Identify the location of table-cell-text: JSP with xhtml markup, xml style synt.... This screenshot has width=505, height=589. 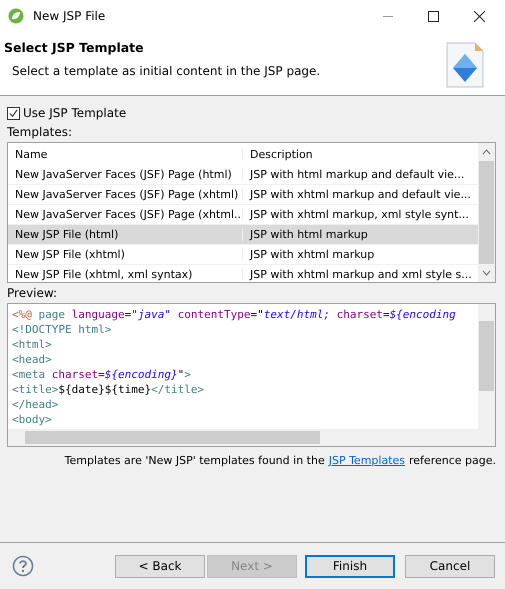
(359, 214).